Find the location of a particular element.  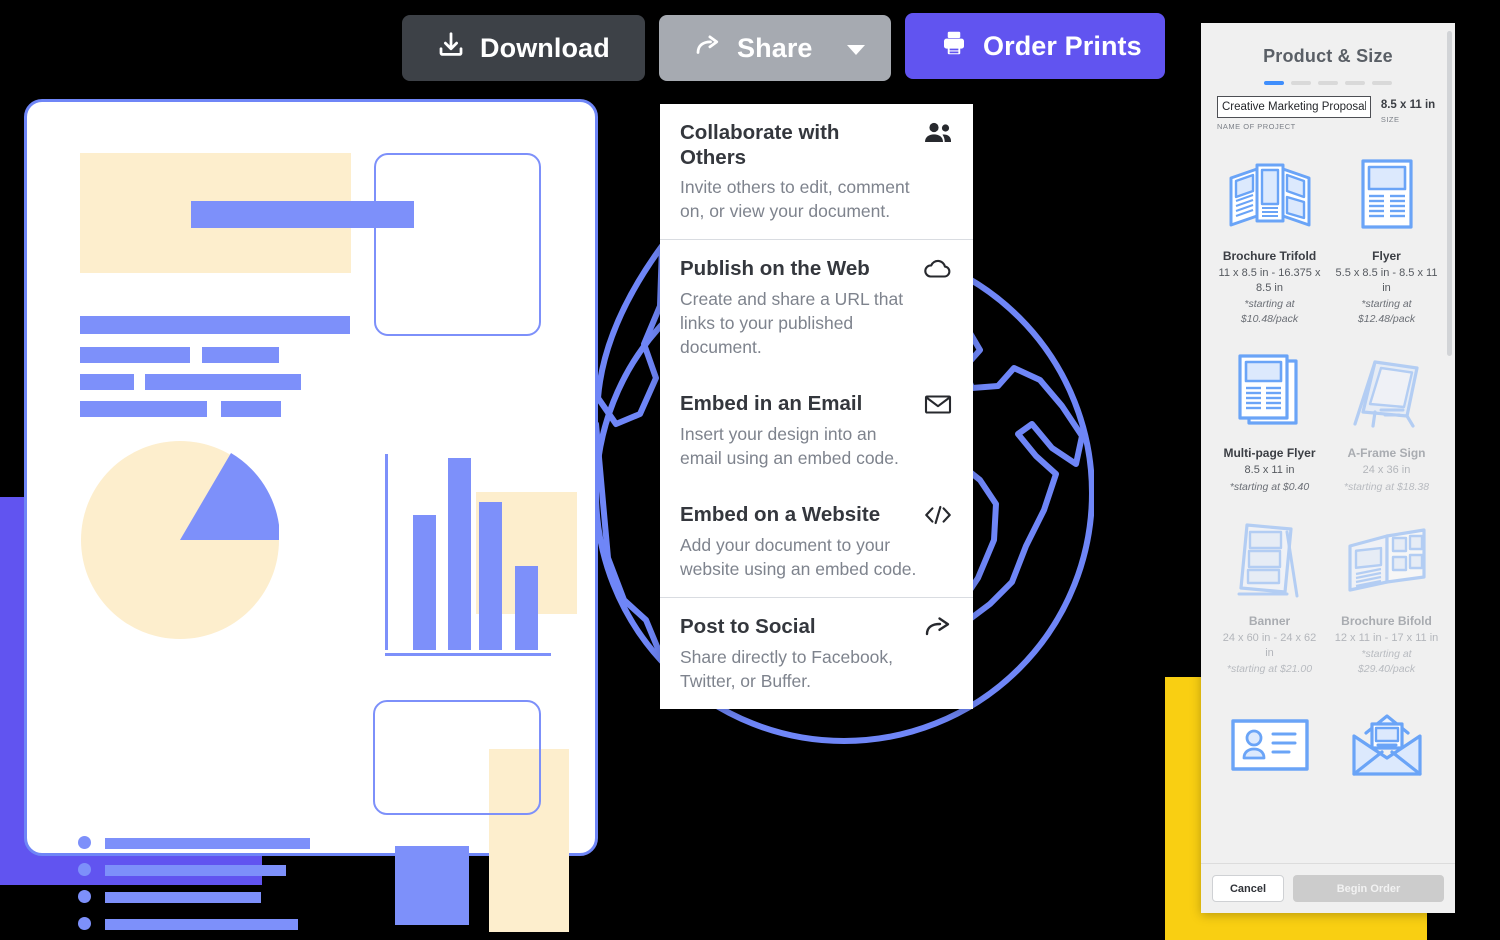

share-button-label: Share is located at coordinates (775, 47).